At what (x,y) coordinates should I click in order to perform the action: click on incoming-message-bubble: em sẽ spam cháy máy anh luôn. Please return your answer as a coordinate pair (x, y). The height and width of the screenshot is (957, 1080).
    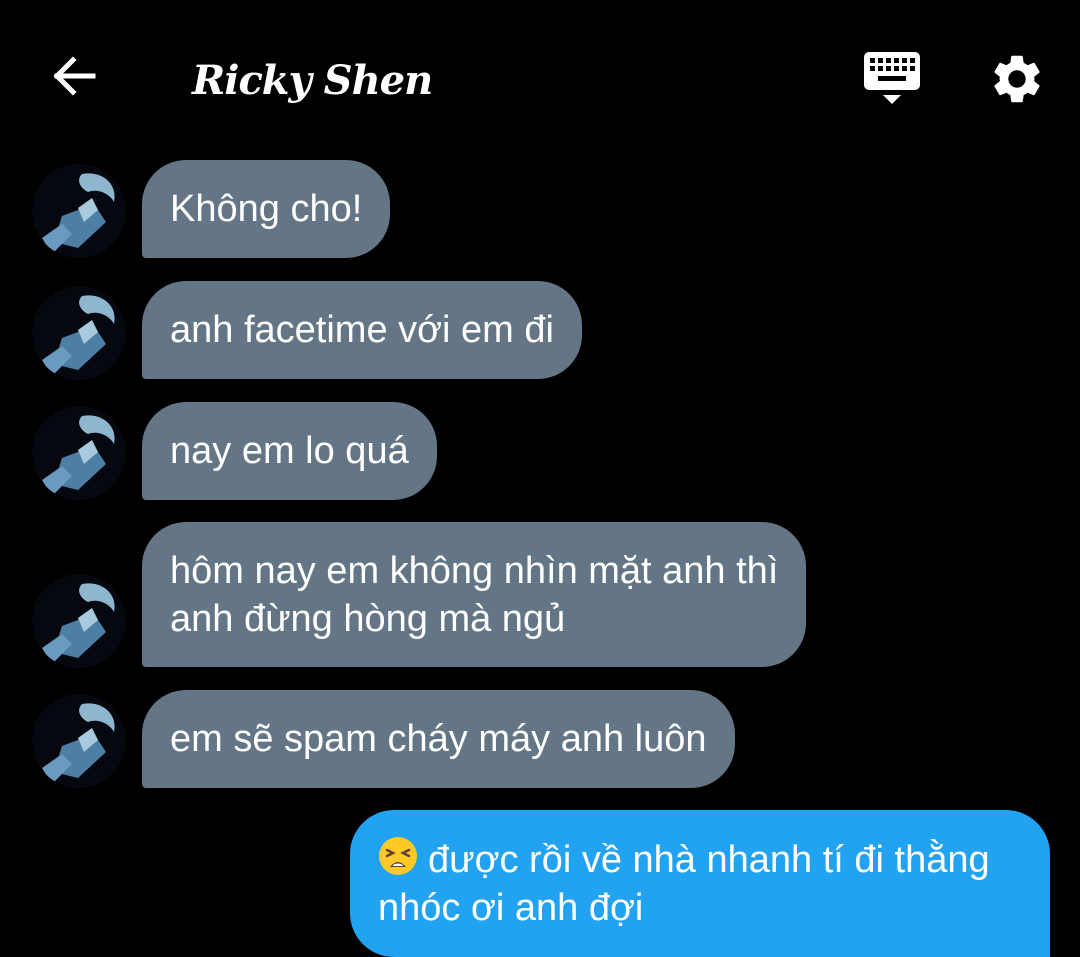
    Looking at the image, I should click on (438, 739).